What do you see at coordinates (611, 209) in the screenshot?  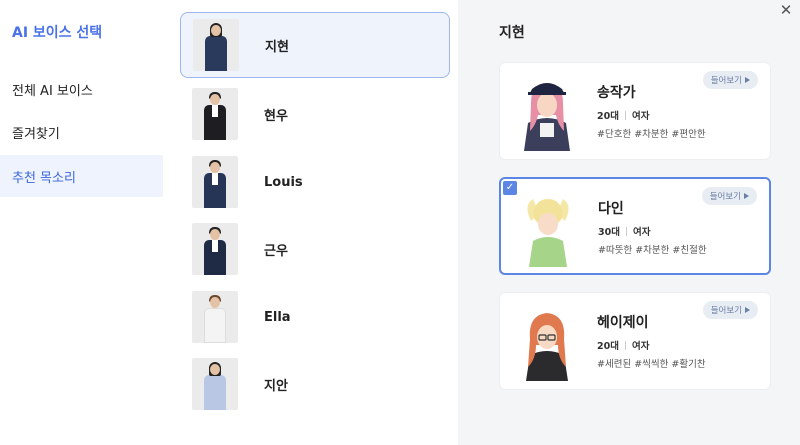 I see `voice-name: 다인` at bounding box center [611, 209].